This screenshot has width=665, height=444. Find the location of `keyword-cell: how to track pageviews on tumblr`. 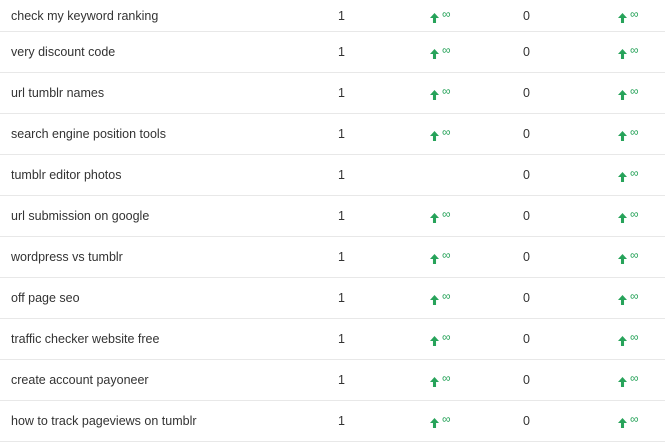

keyword-cell: how to track pageviews on tumblr is located at coordinates (104, 421).